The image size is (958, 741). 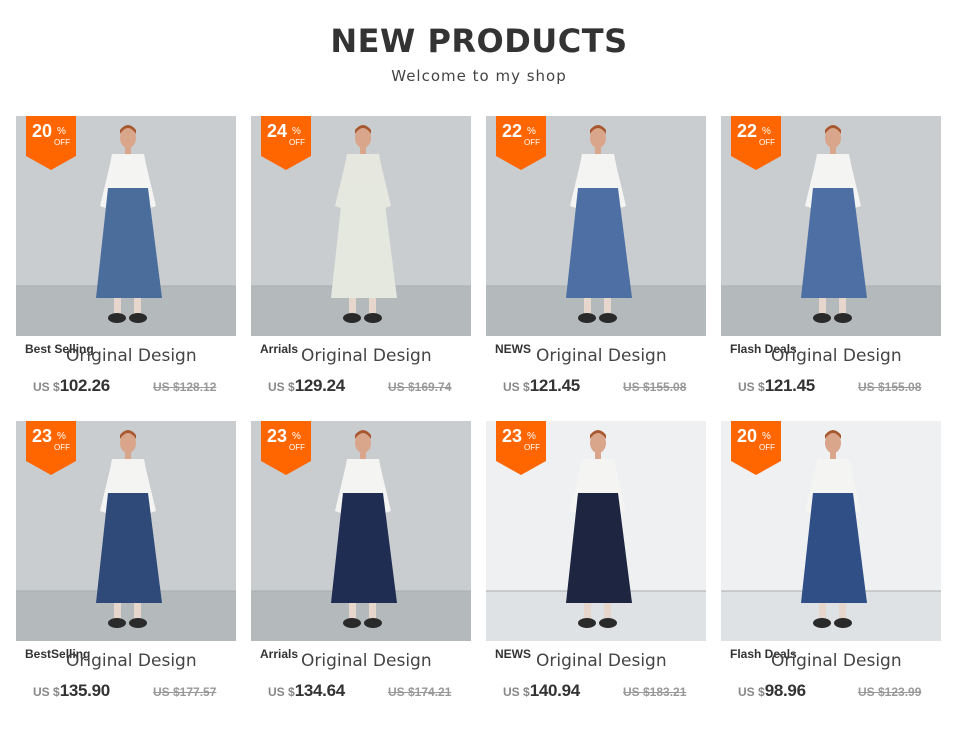 I want to click on discount-value: 24, so click(x=277, y=131).